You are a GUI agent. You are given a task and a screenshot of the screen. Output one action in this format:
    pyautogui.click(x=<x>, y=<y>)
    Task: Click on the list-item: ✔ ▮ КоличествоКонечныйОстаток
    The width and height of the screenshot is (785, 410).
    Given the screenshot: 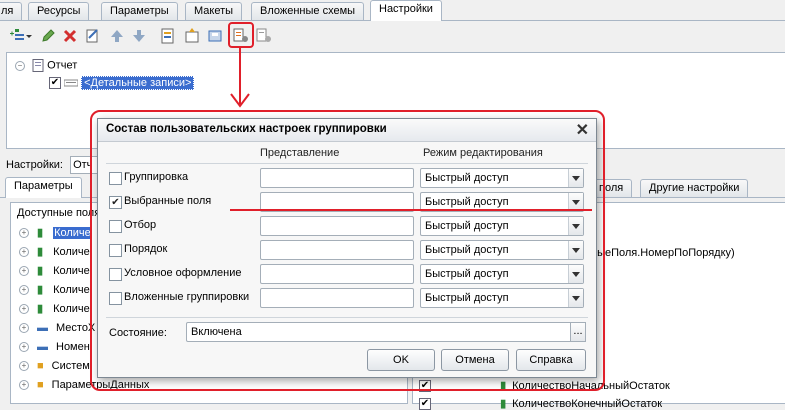 What is the action you would take?
    pyautogui.click(x=540, y=403)
    